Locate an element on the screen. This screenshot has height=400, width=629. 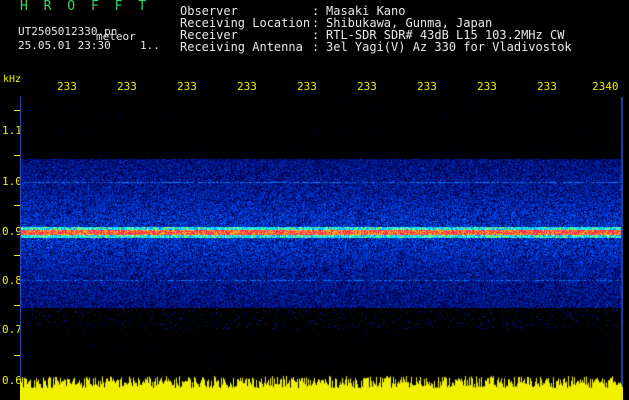
antenna-colon: : is located at coordinates (316, 47).